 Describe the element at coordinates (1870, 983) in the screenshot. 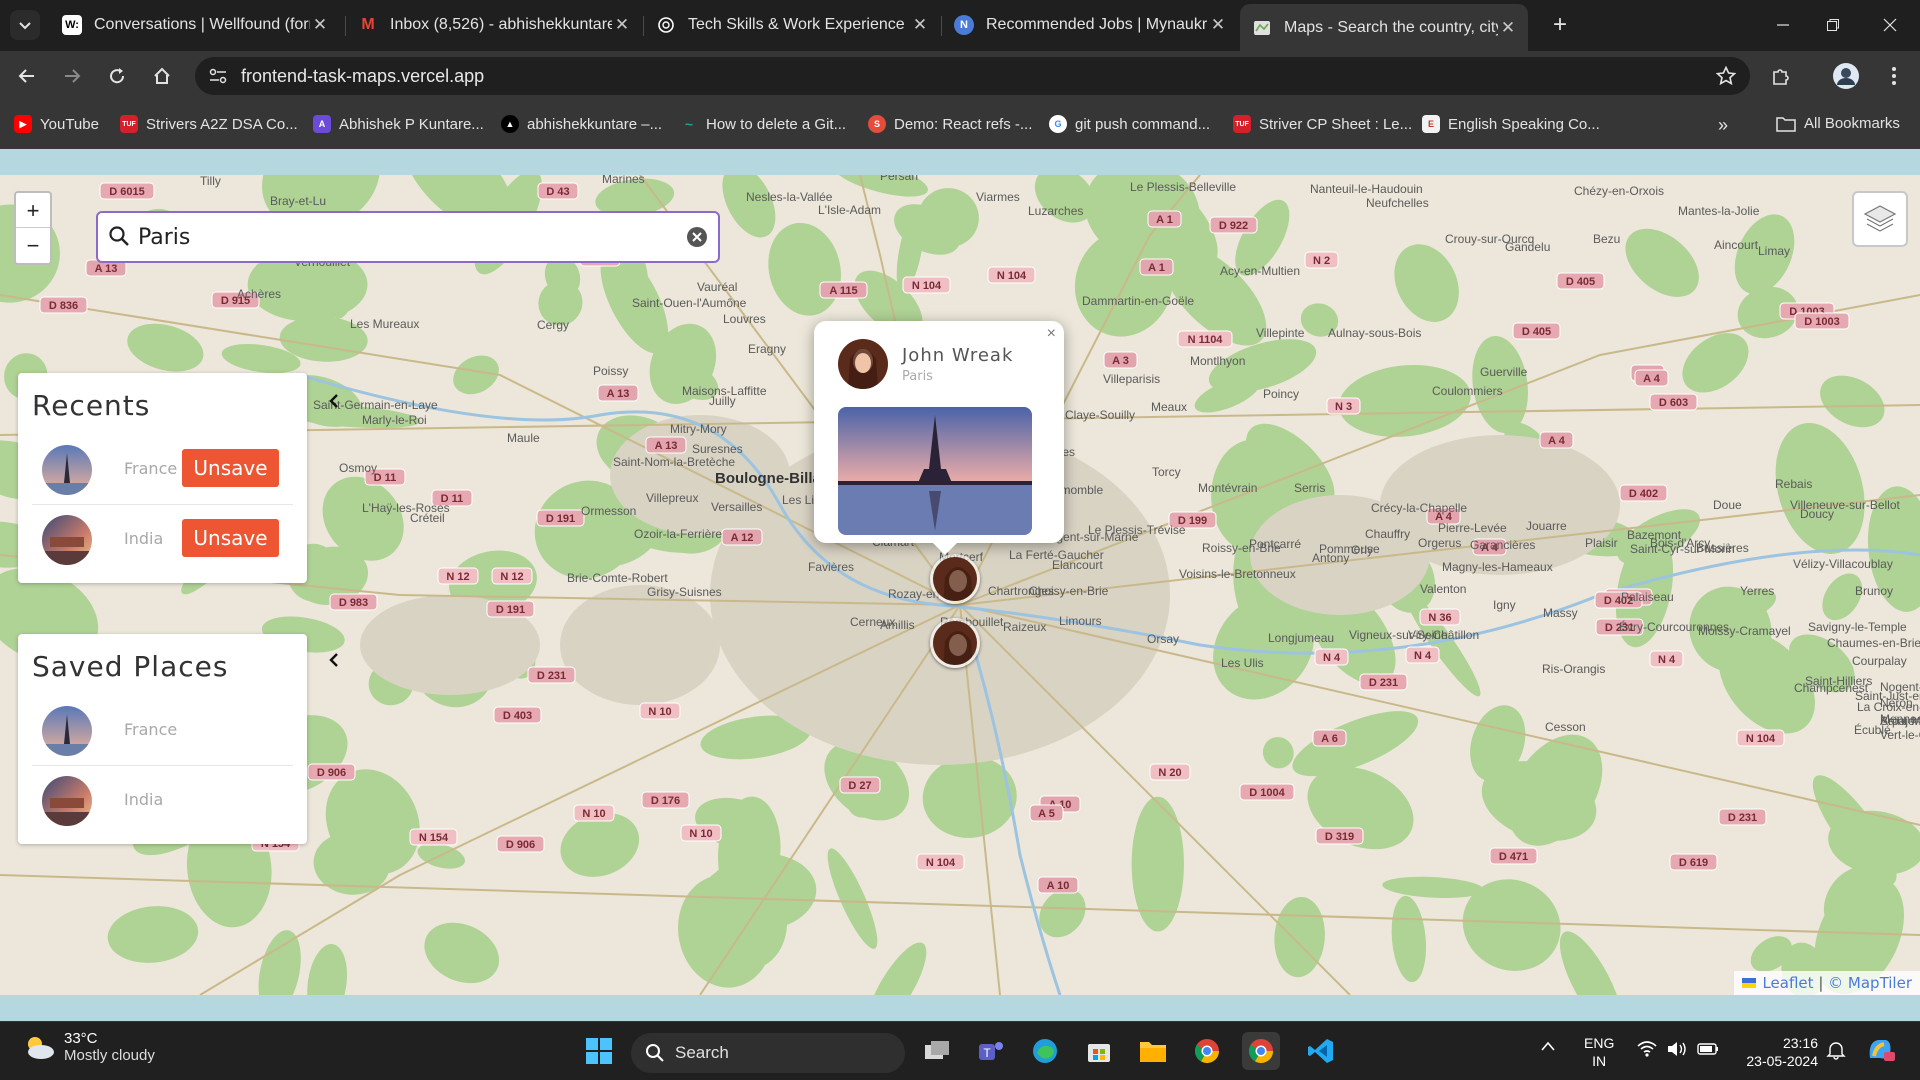

I see `maptiler-link: © MapTiler` at that location.